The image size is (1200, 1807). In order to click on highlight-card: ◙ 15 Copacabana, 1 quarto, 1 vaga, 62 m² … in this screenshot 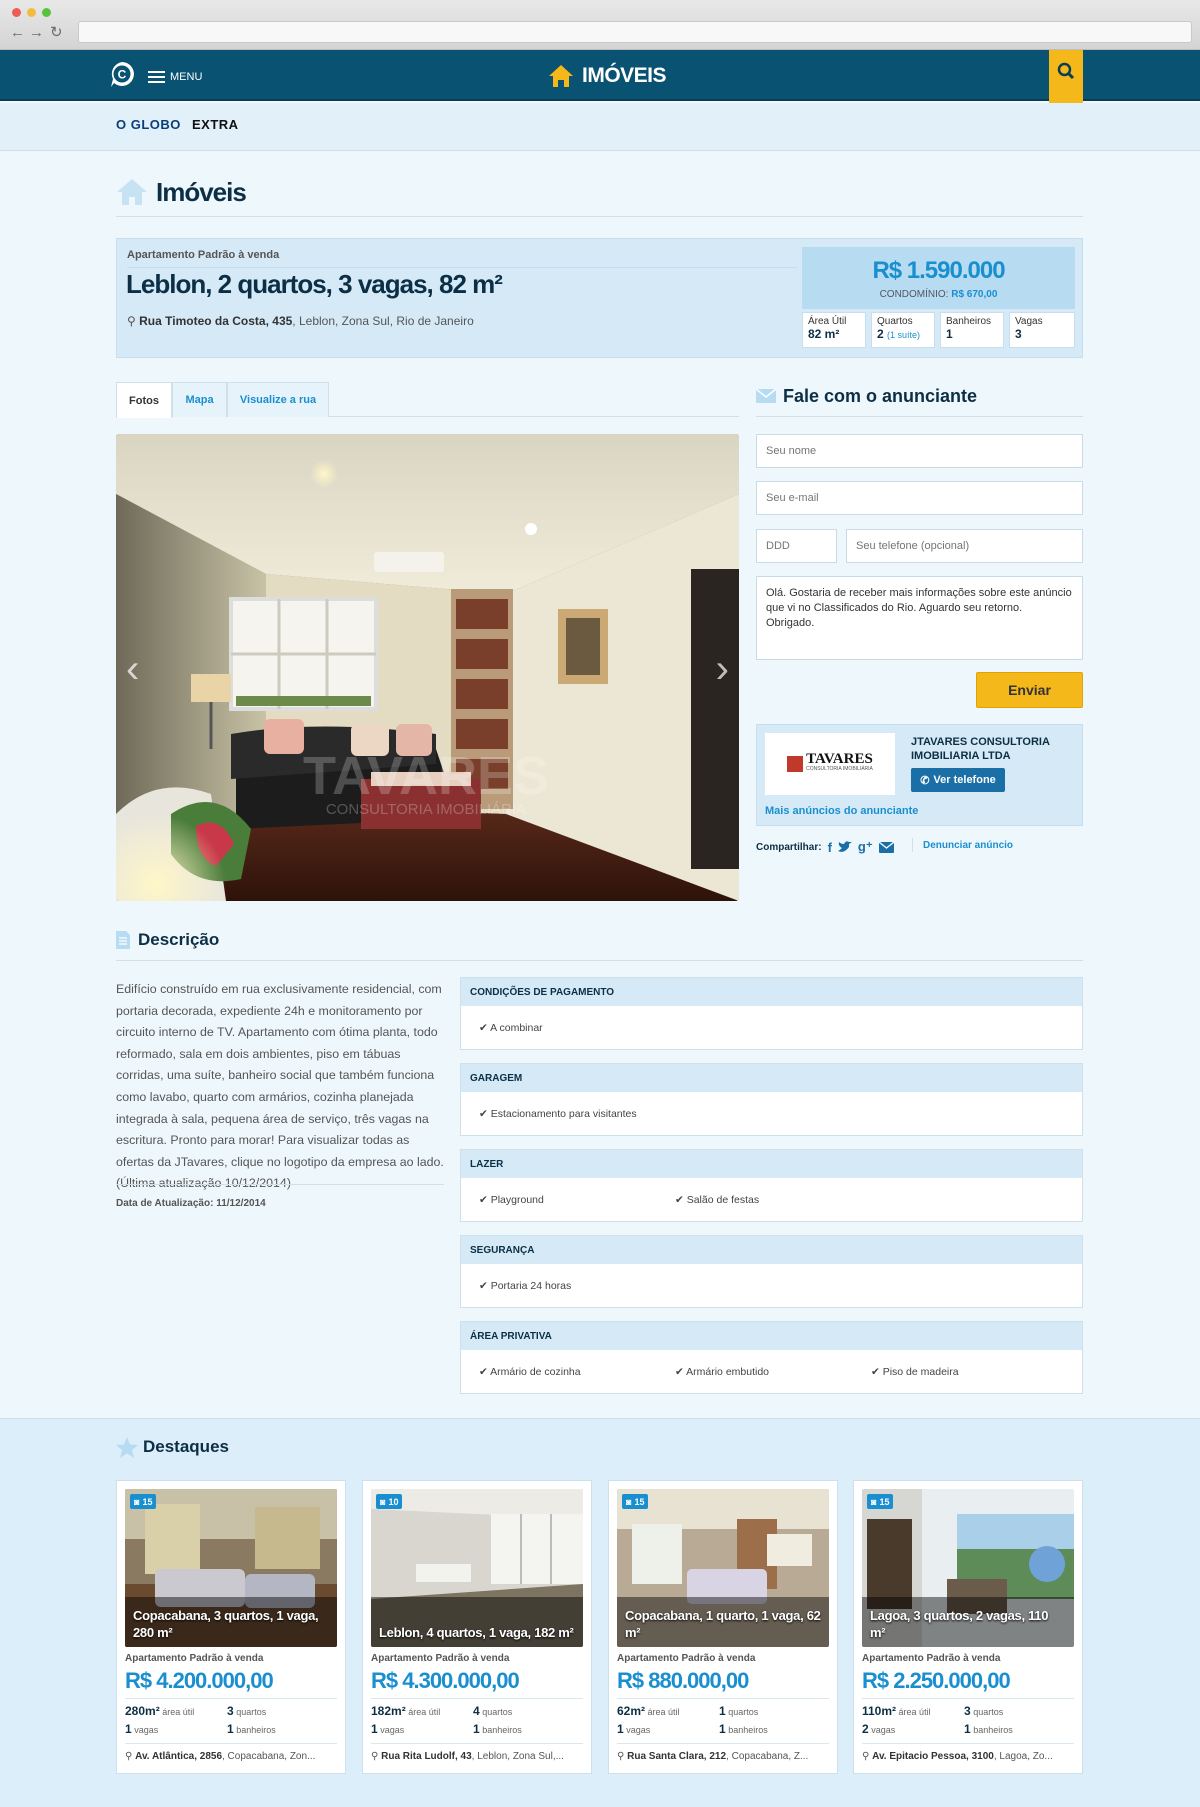, I will do `click(723, 1627)`.